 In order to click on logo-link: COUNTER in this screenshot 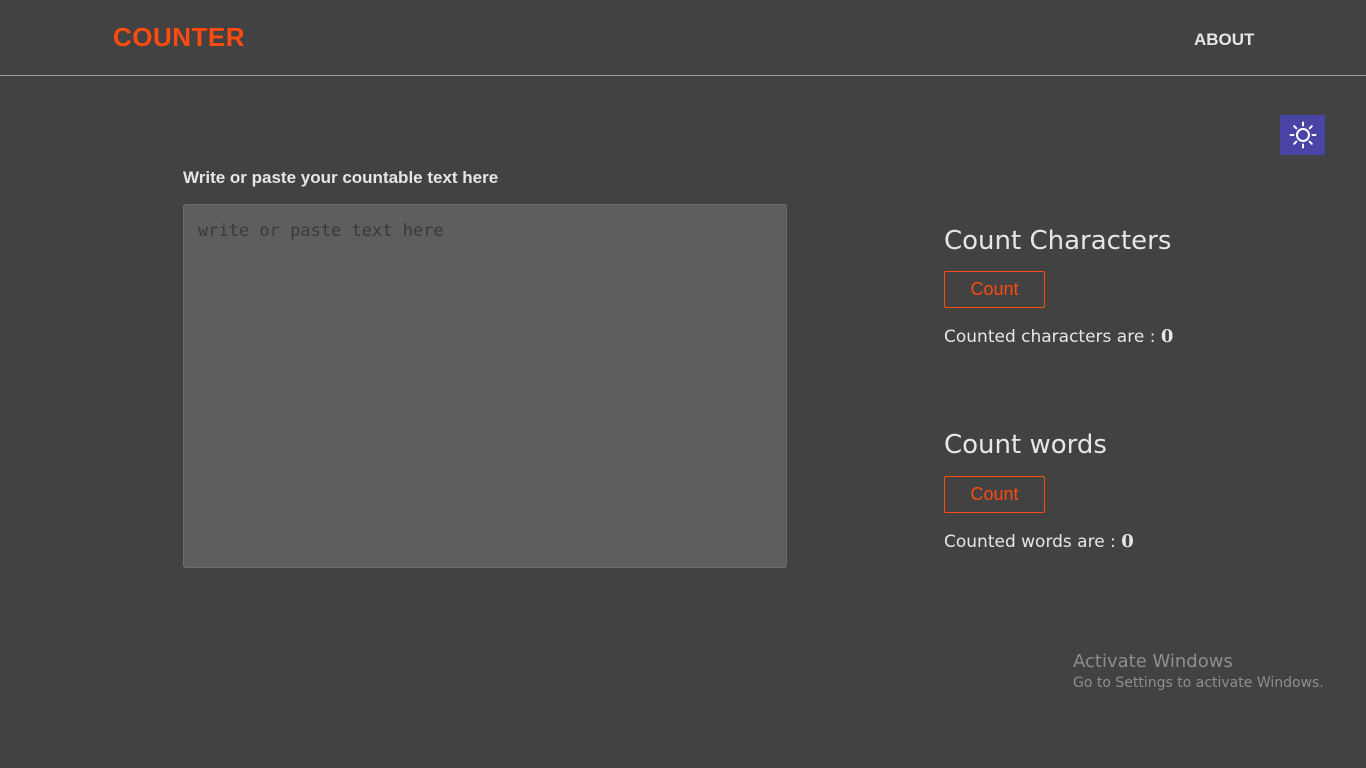, I will do `click(179, 37)`.